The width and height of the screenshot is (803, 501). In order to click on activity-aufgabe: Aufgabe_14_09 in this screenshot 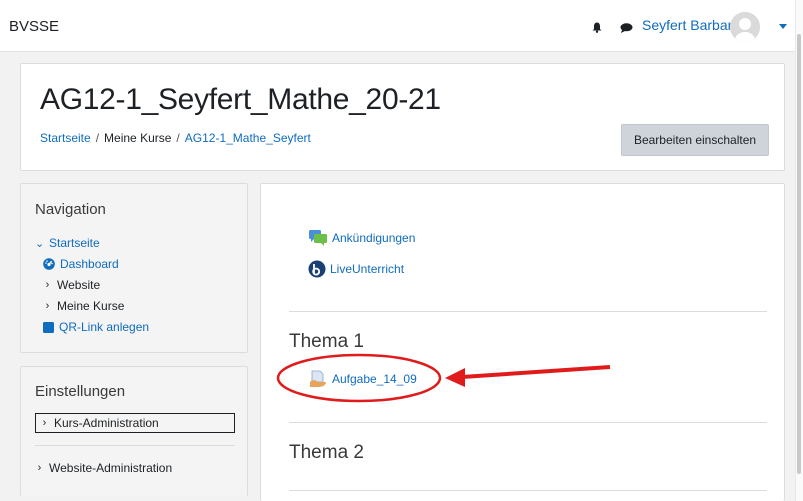, I will do `click(362, 379)`.